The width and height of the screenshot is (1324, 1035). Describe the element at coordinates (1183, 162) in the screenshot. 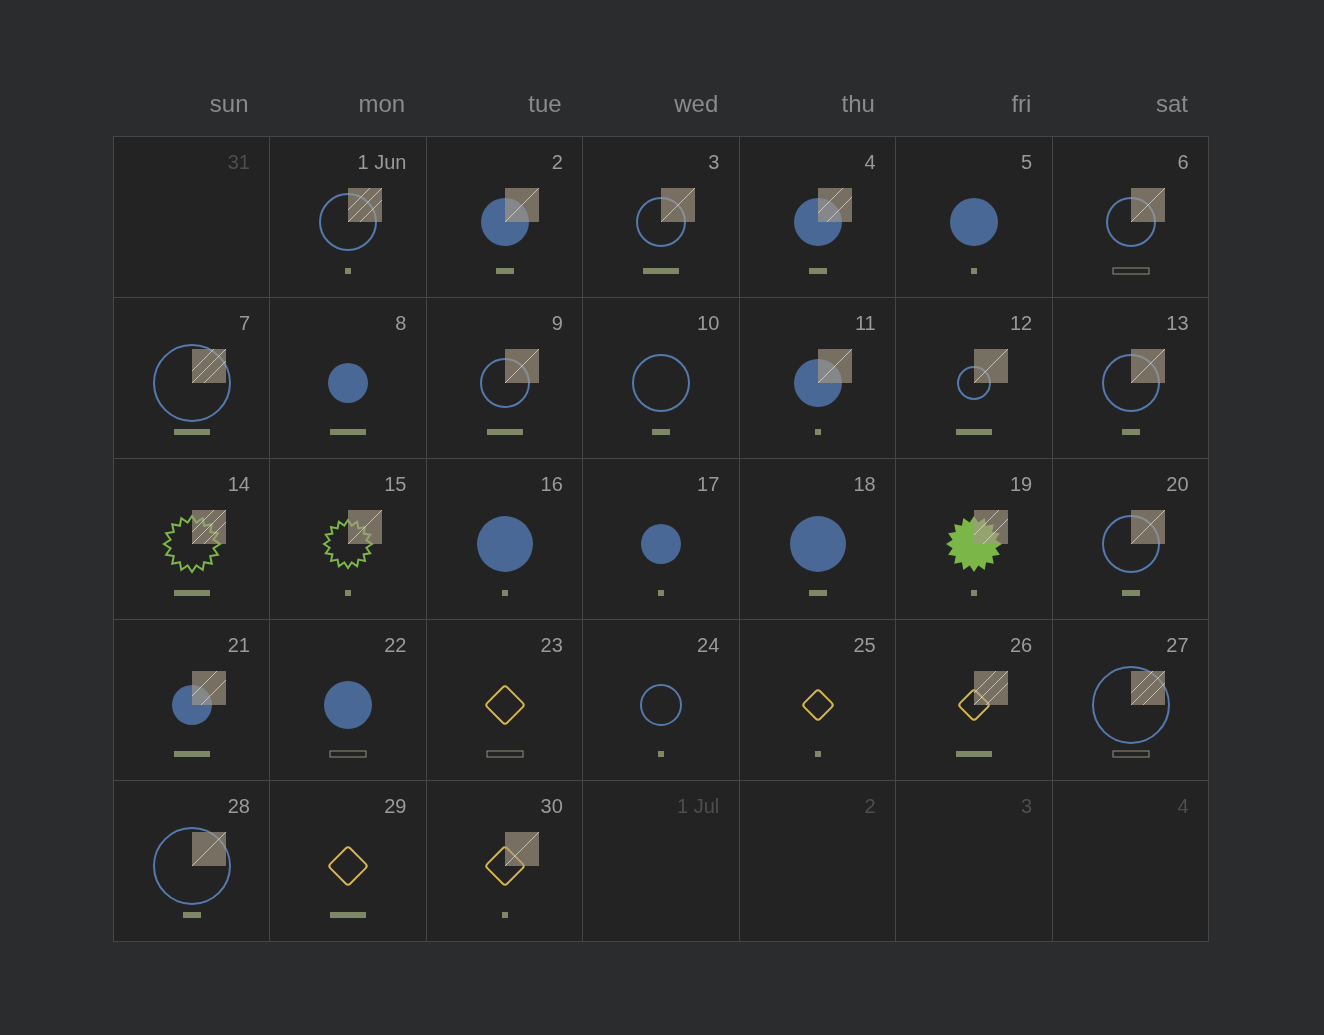

I see `date-label: 6` at that location.